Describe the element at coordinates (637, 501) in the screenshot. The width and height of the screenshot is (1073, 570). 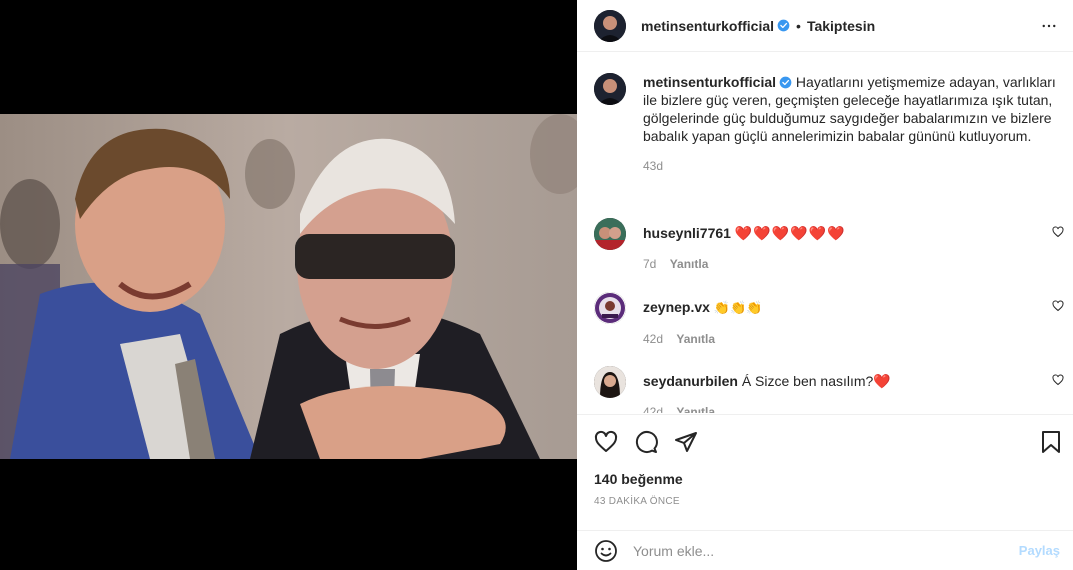
I see `post-time-ago: 43 DAKİKA ÖNCE` at that location.